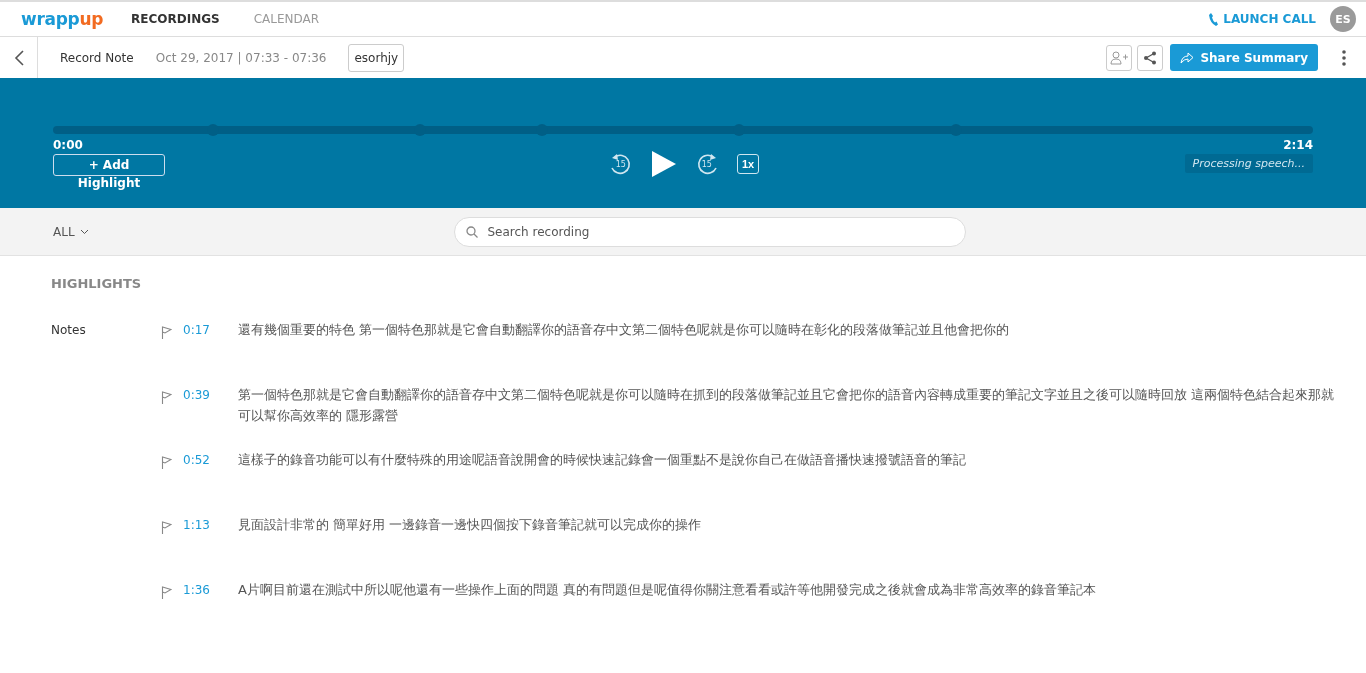 Image resolution: width=1366 pixels, height=673 pixels. Describe the element at coordinates (663, 164) in the screenshot. I see `play-button` at that location.